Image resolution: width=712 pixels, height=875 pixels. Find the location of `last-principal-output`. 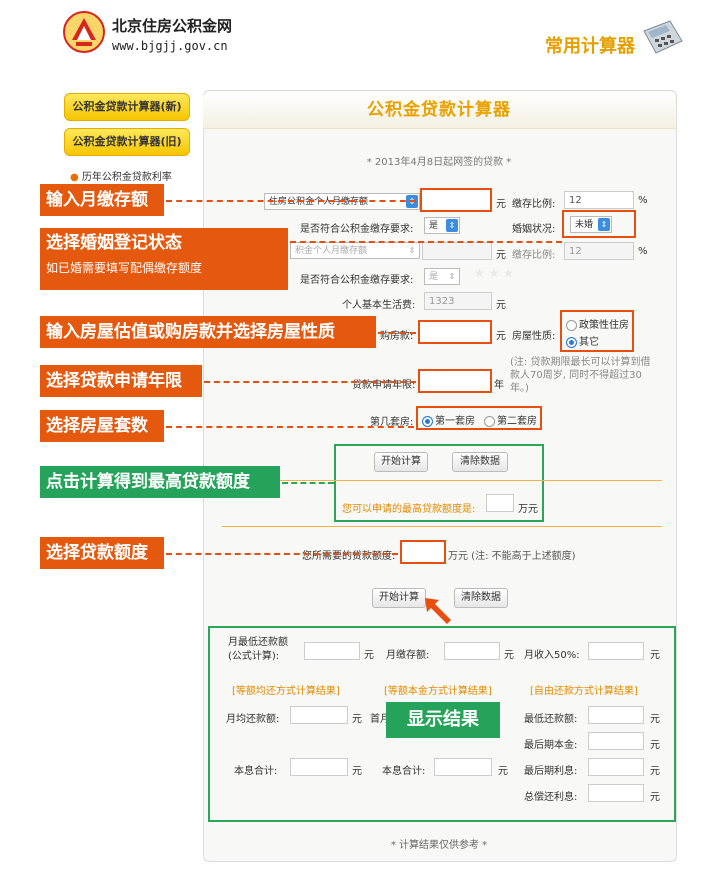

last-principal-output is located at coordinates (616, 741).